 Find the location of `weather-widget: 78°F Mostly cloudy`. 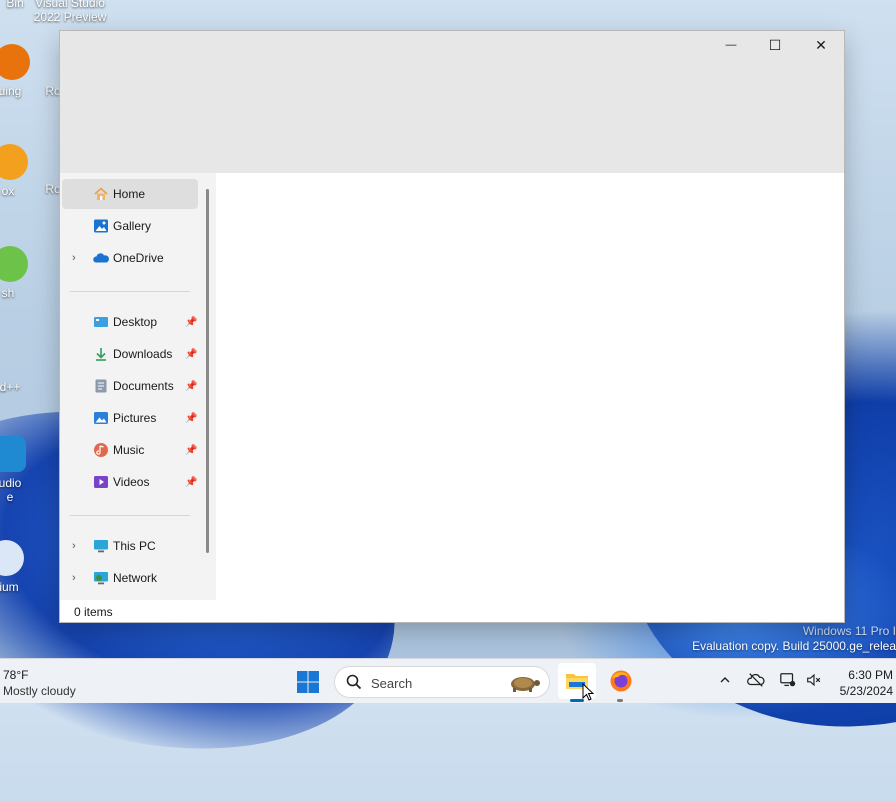

weather-widget: 78°F Mostly cloudy is located at coordinates (45, 681).